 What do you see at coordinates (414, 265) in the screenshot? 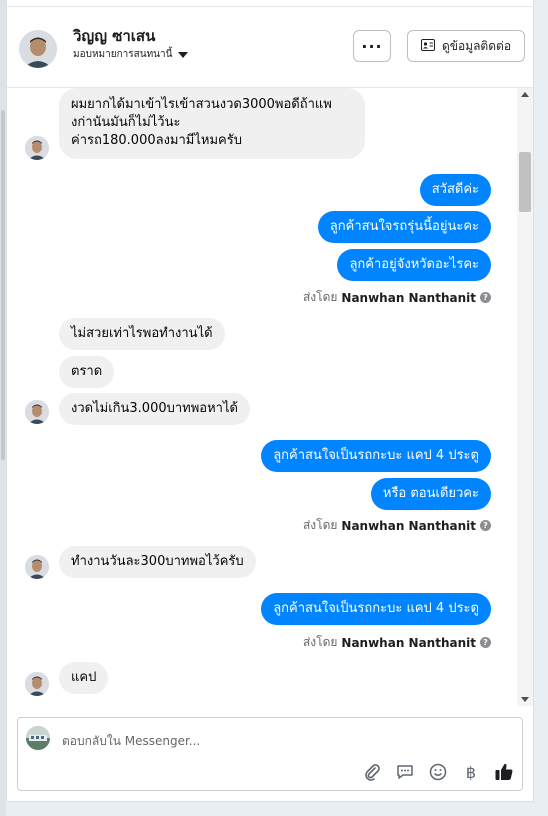
I see `message-bubble-outgoing: ลูกค้าอยู่จังหวัดอะไรคะ` at bounding box center [414, 265].